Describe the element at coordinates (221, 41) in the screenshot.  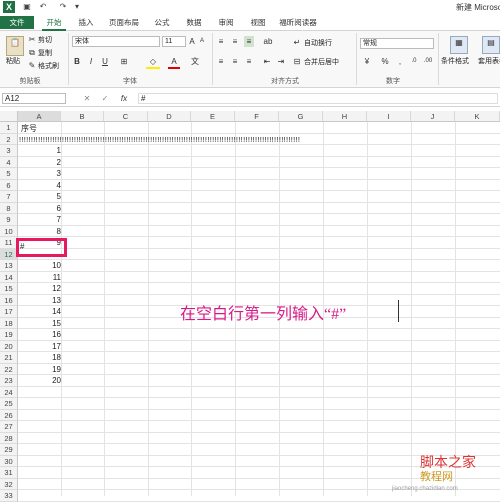
I see `align-top-icon: ≡` at that location.